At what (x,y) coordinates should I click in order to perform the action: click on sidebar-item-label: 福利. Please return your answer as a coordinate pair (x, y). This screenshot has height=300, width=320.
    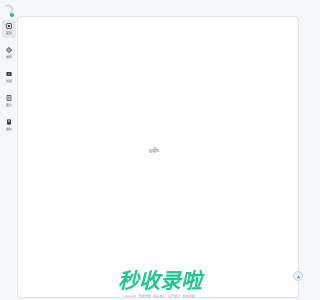
    Looking at the image, I should click on (8, 129).